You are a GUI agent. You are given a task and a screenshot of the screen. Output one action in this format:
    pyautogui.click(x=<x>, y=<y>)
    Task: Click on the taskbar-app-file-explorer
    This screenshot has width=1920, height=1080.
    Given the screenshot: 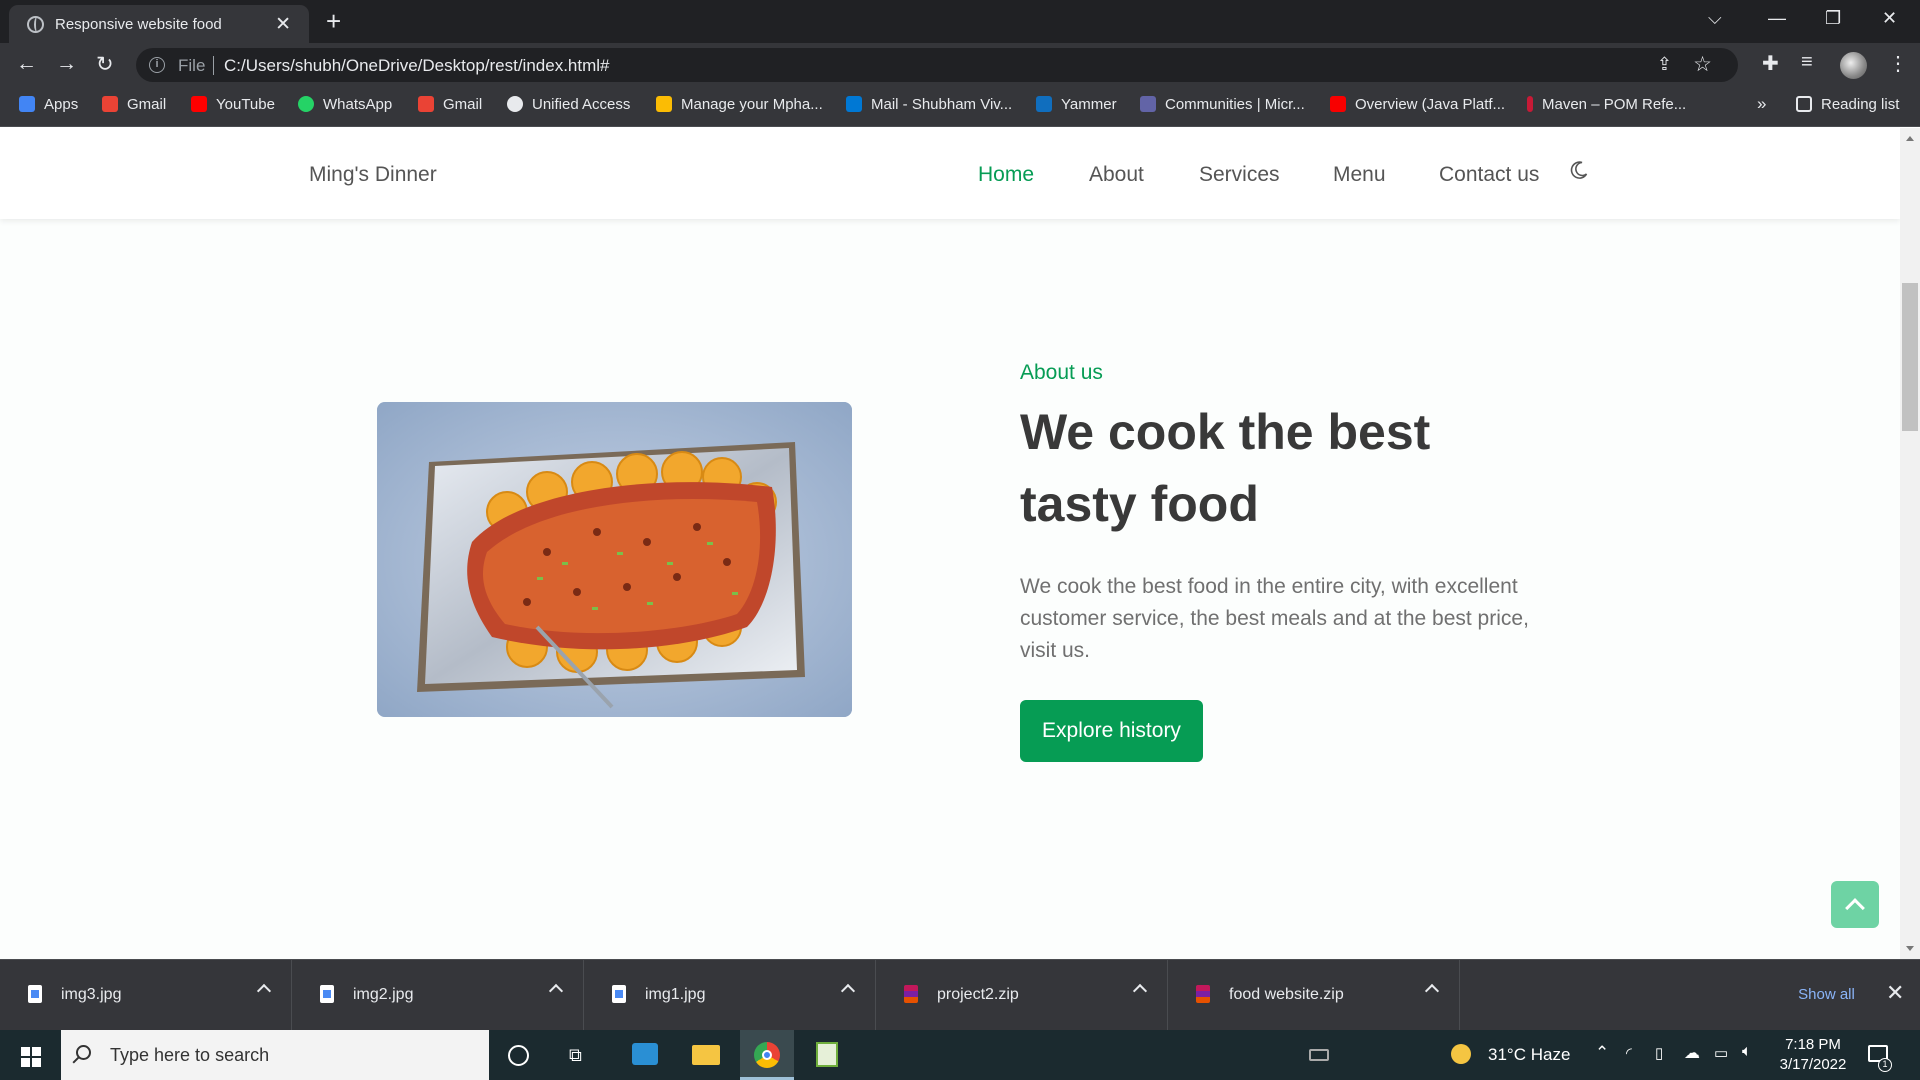 What is the action you would take?
    pyautogui.click(x=706, y=1055)
    